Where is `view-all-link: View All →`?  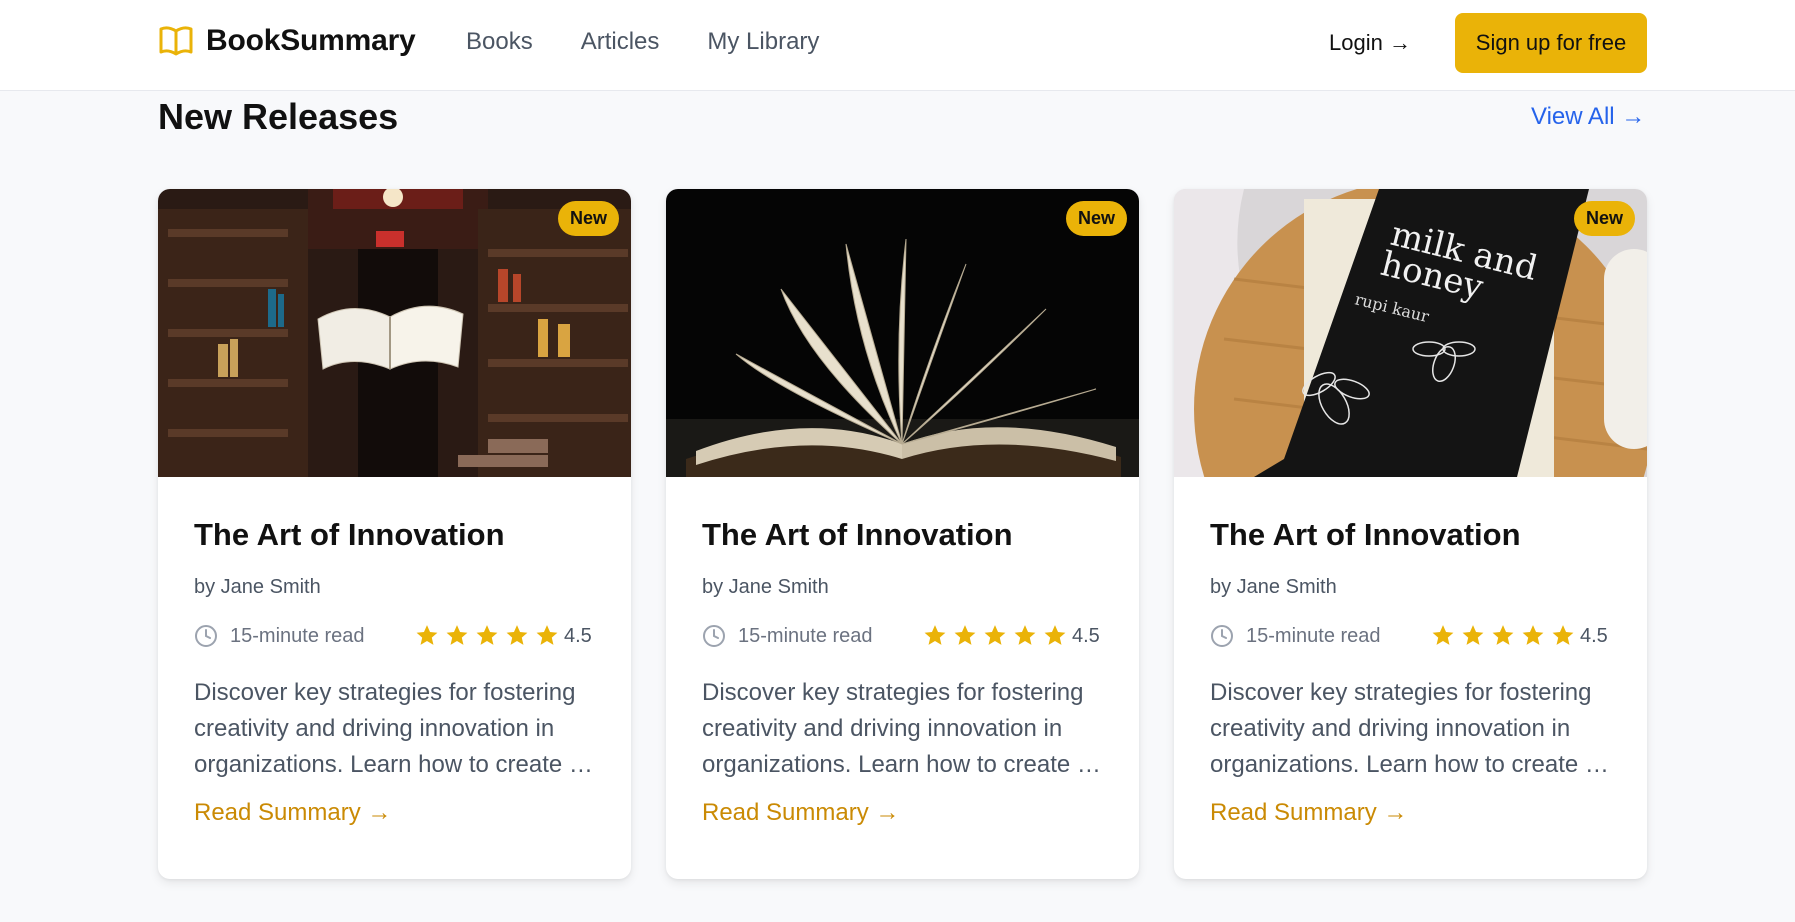 view-all-link: View All → is located at coordinates (1588, 117).